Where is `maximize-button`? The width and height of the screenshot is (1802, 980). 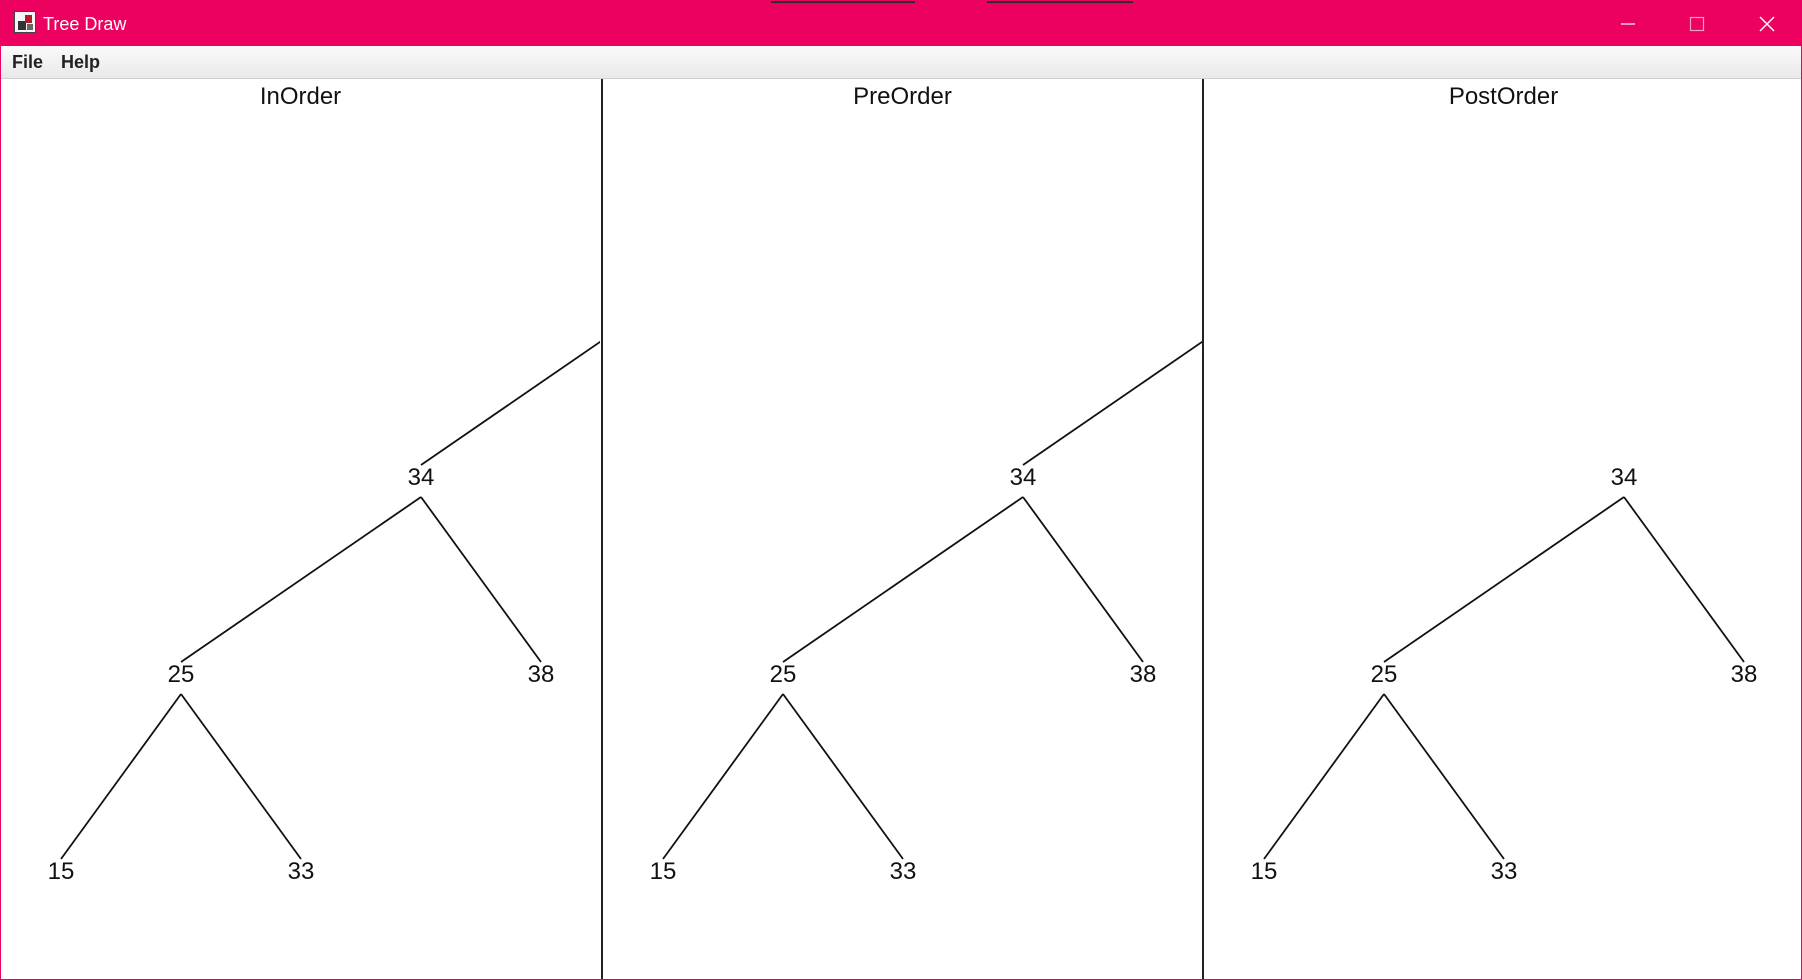 maximize-button is located at coordinates (1697, 23).